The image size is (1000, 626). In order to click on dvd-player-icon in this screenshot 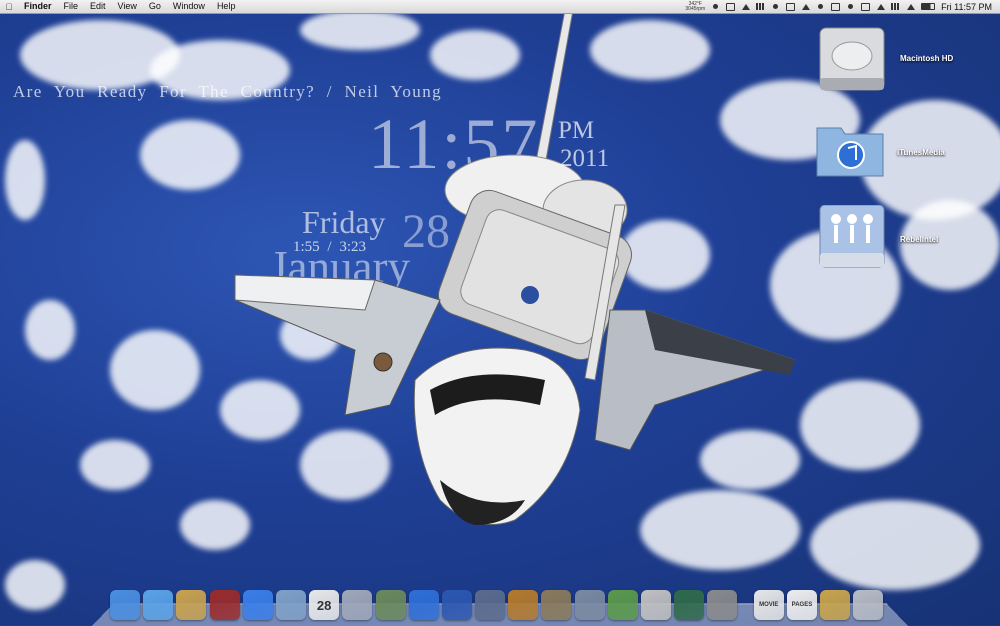, I will do `click(456, 605)`.